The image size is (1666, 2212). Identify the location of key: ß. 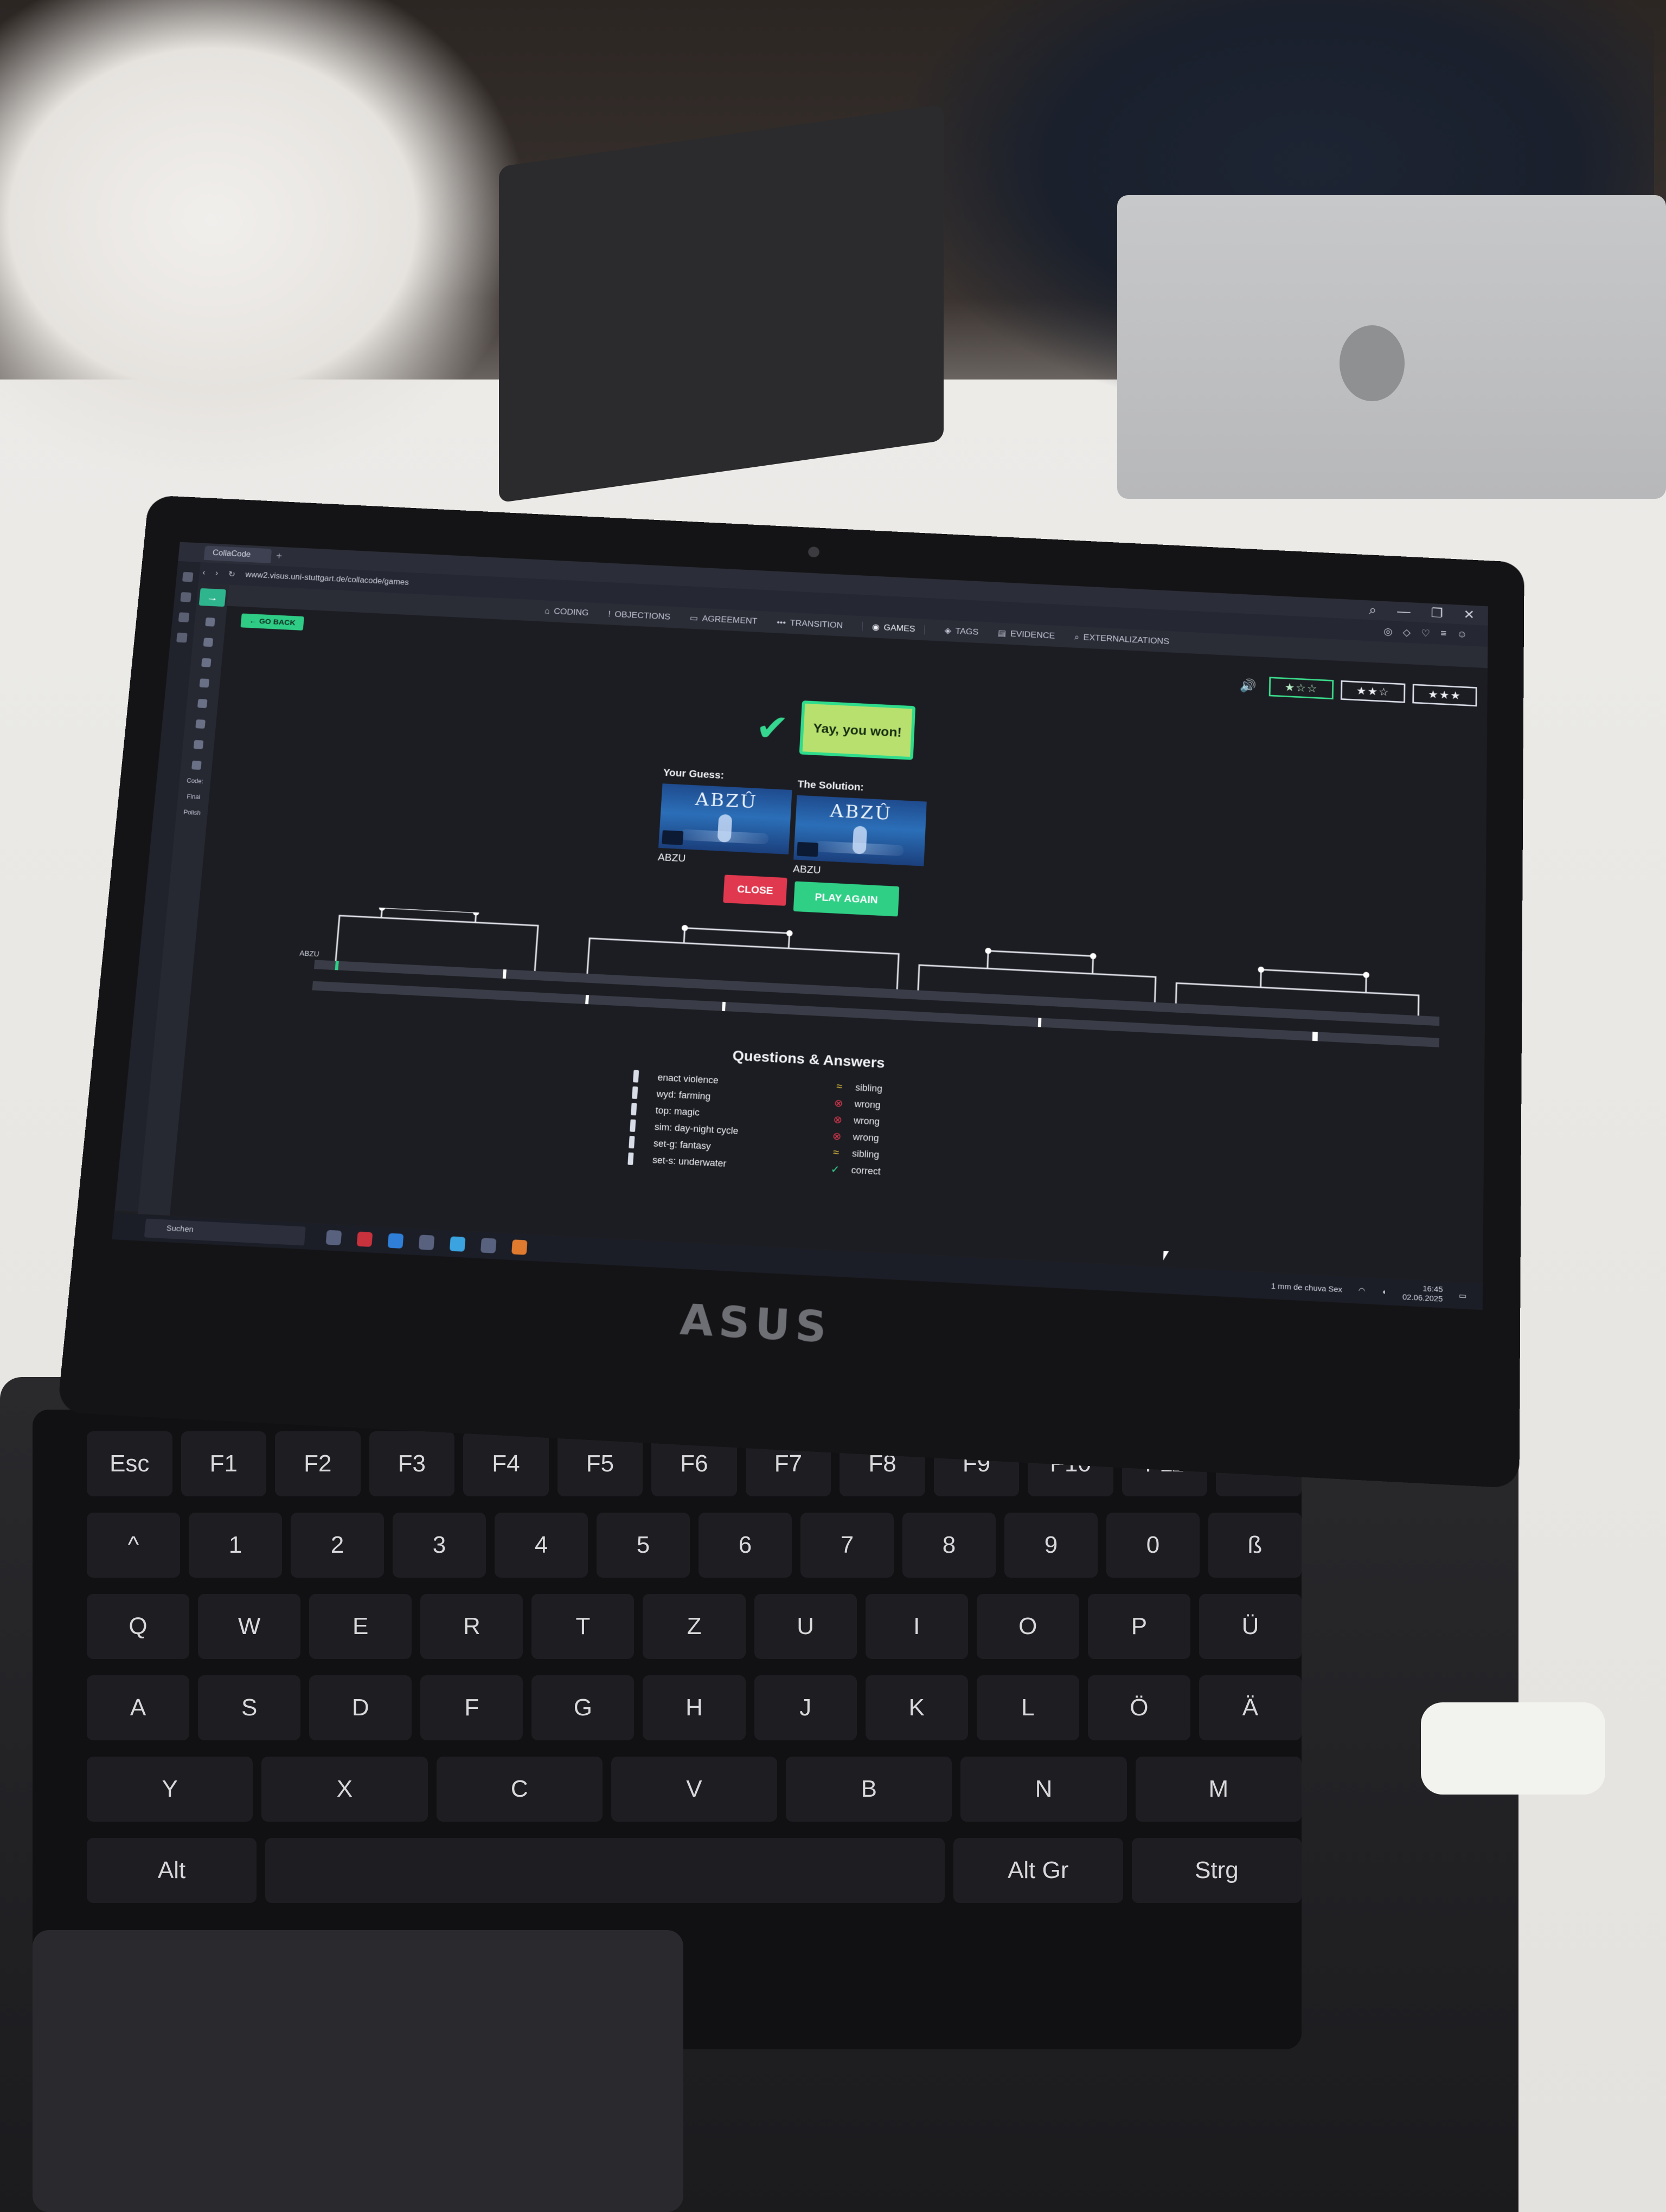
(1255, 1545).